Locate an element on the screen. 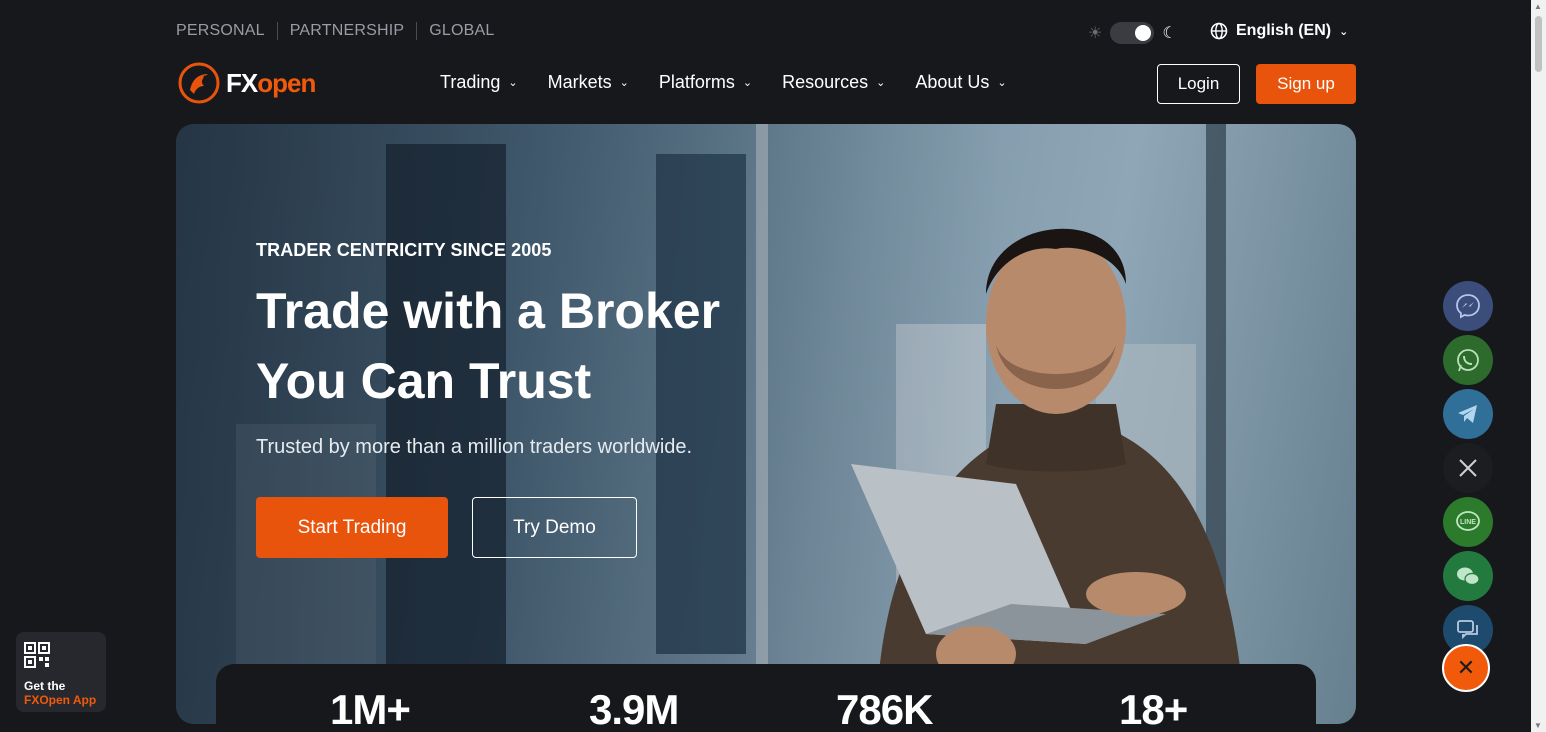  svg-text: LINE is located at coordinates (1468, 522).